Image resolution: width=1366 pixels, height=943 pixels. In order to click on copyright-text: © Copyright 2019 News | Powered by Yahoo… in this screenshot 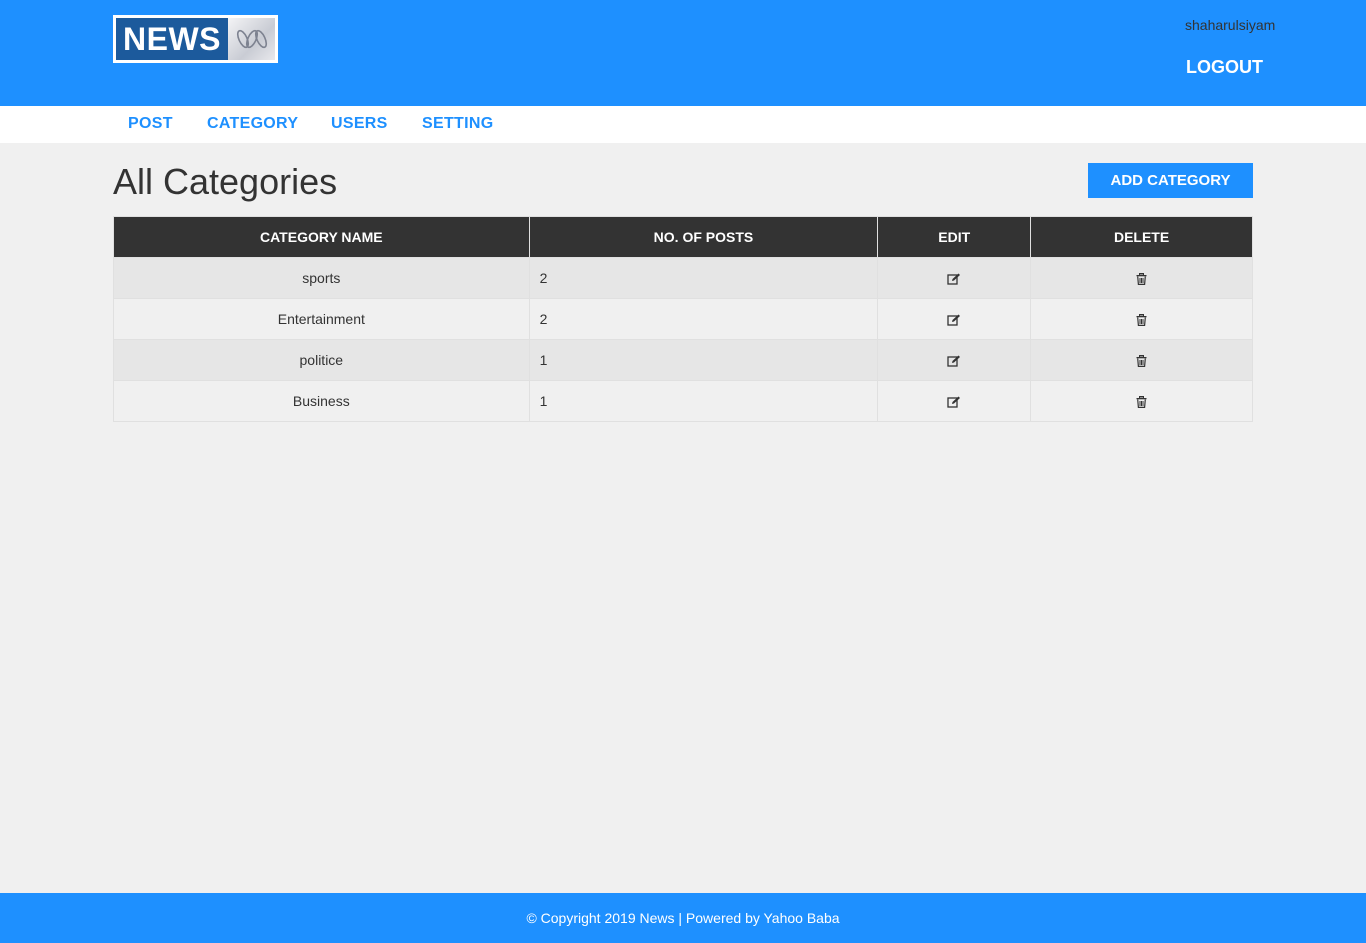, I will do `click(683, 918)`.